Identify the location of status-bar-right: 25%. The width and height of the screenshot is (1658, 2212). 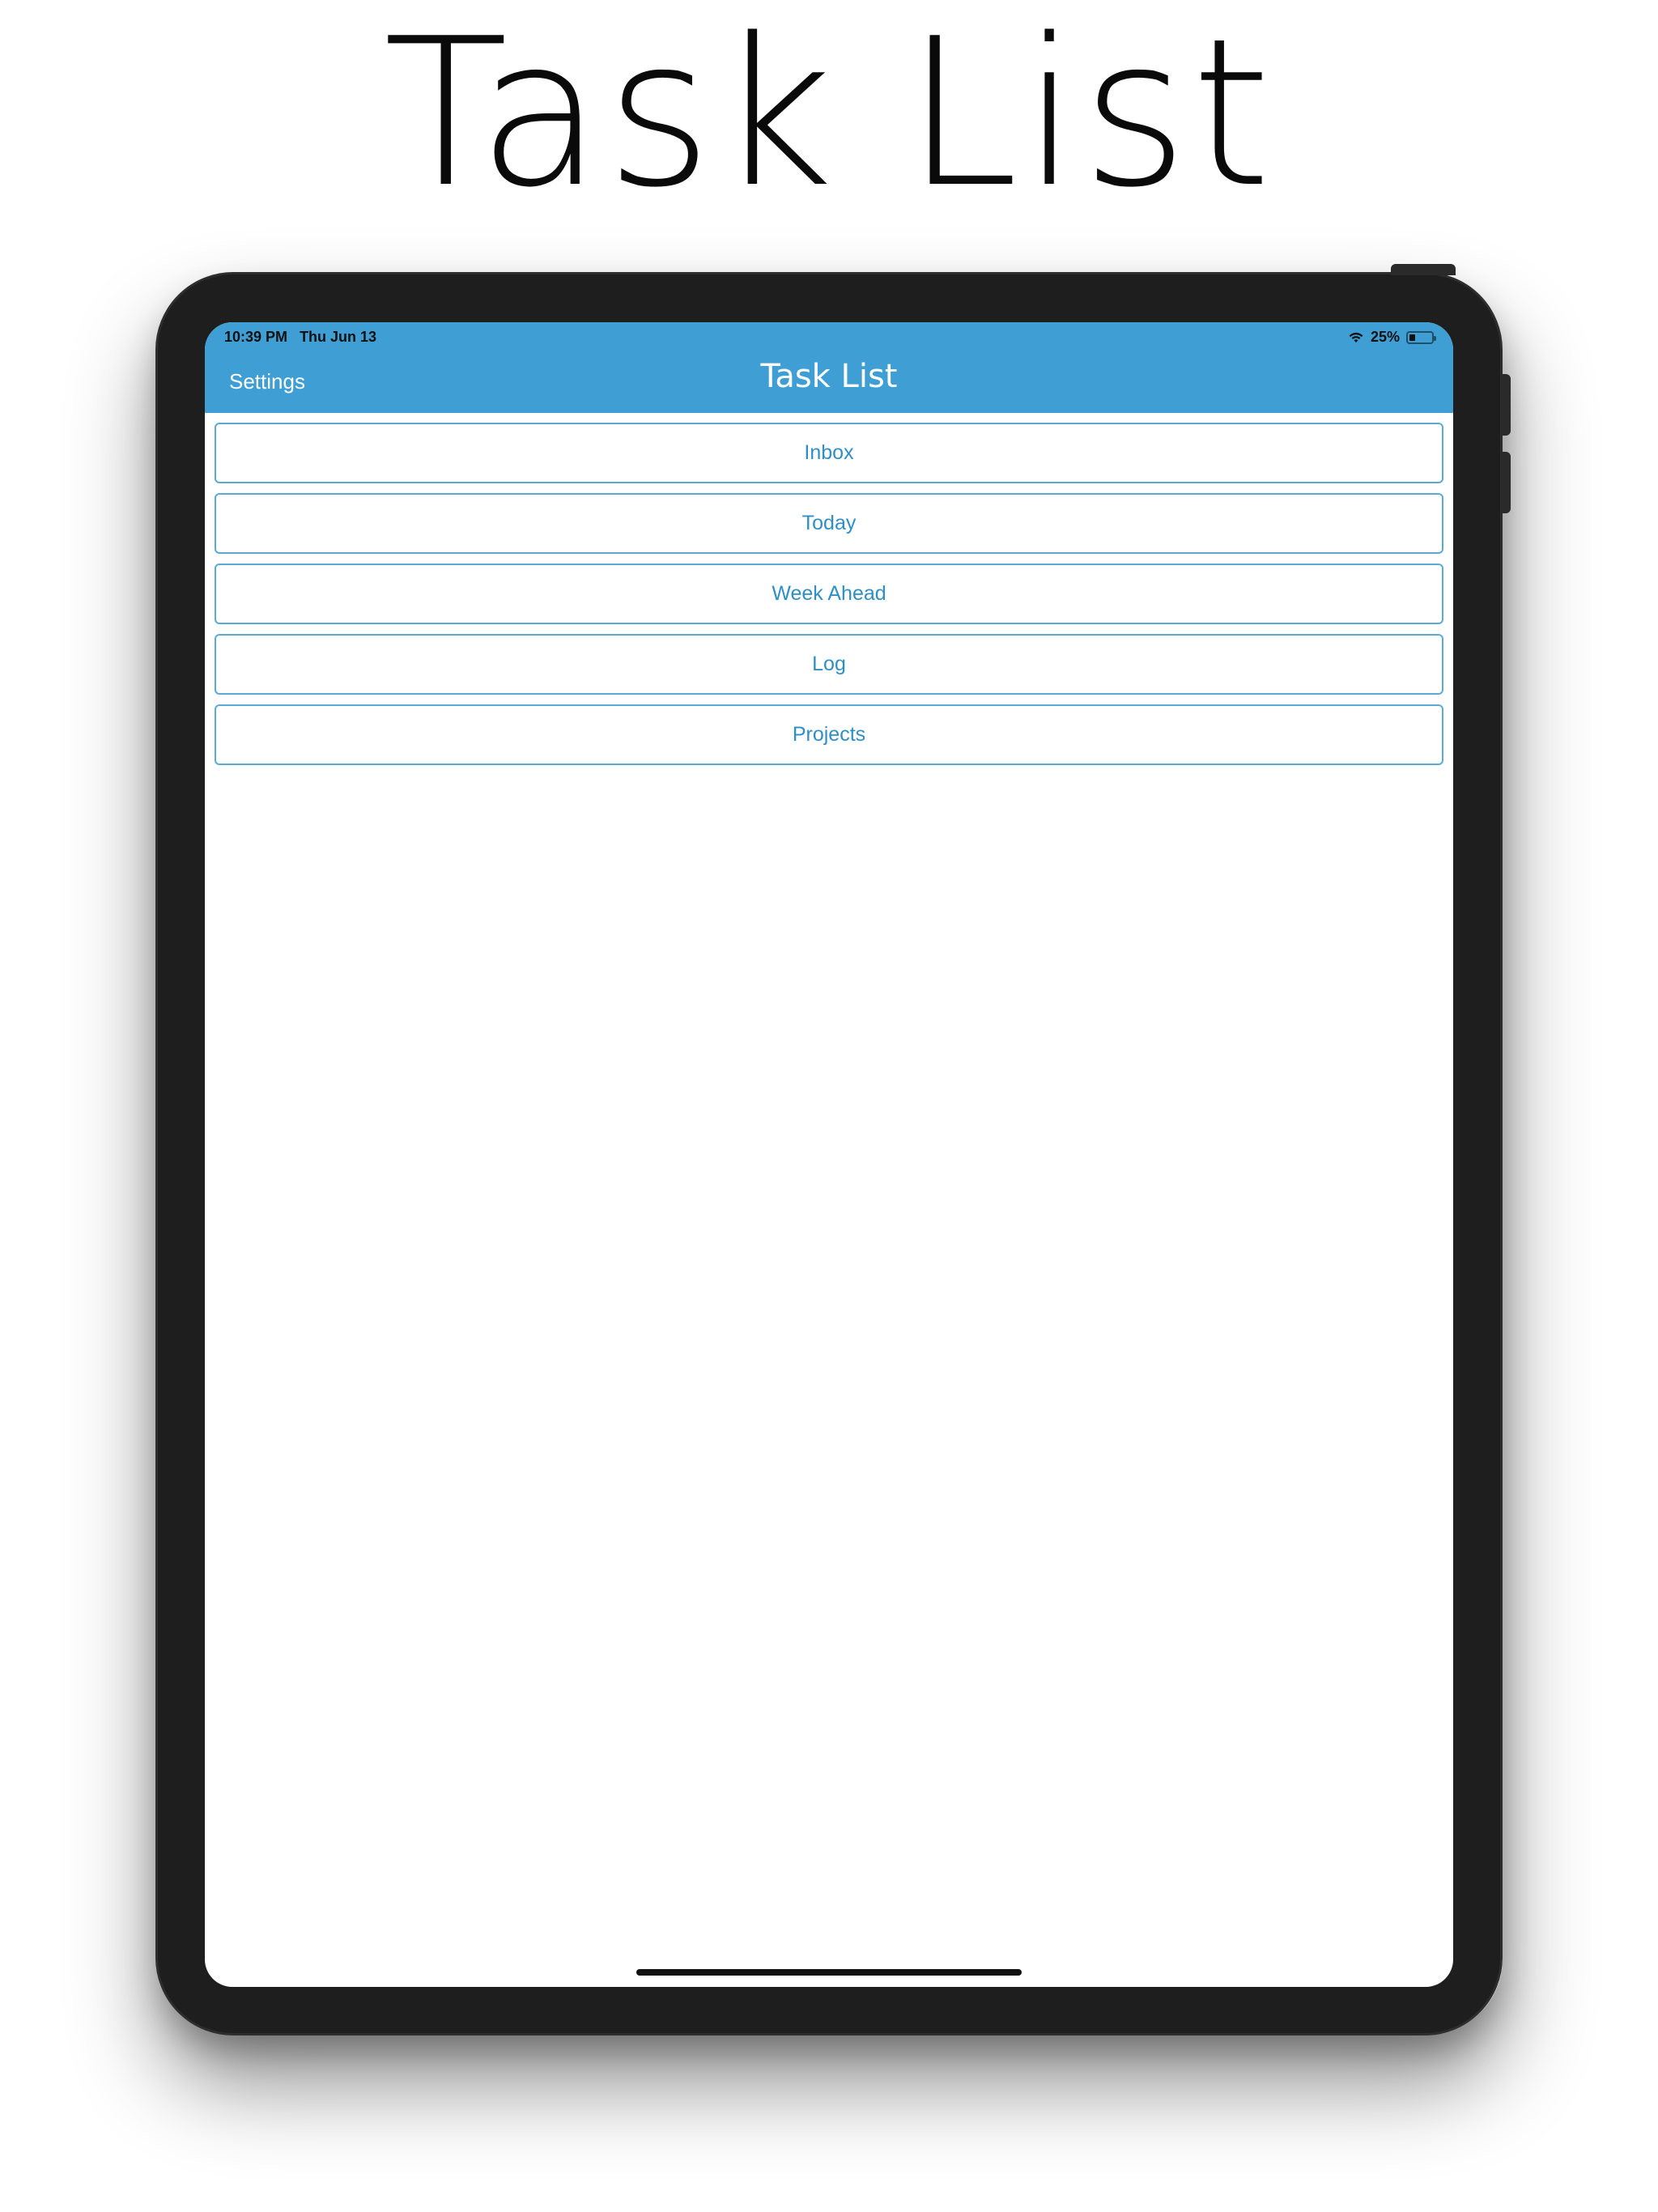
(1392, 337).